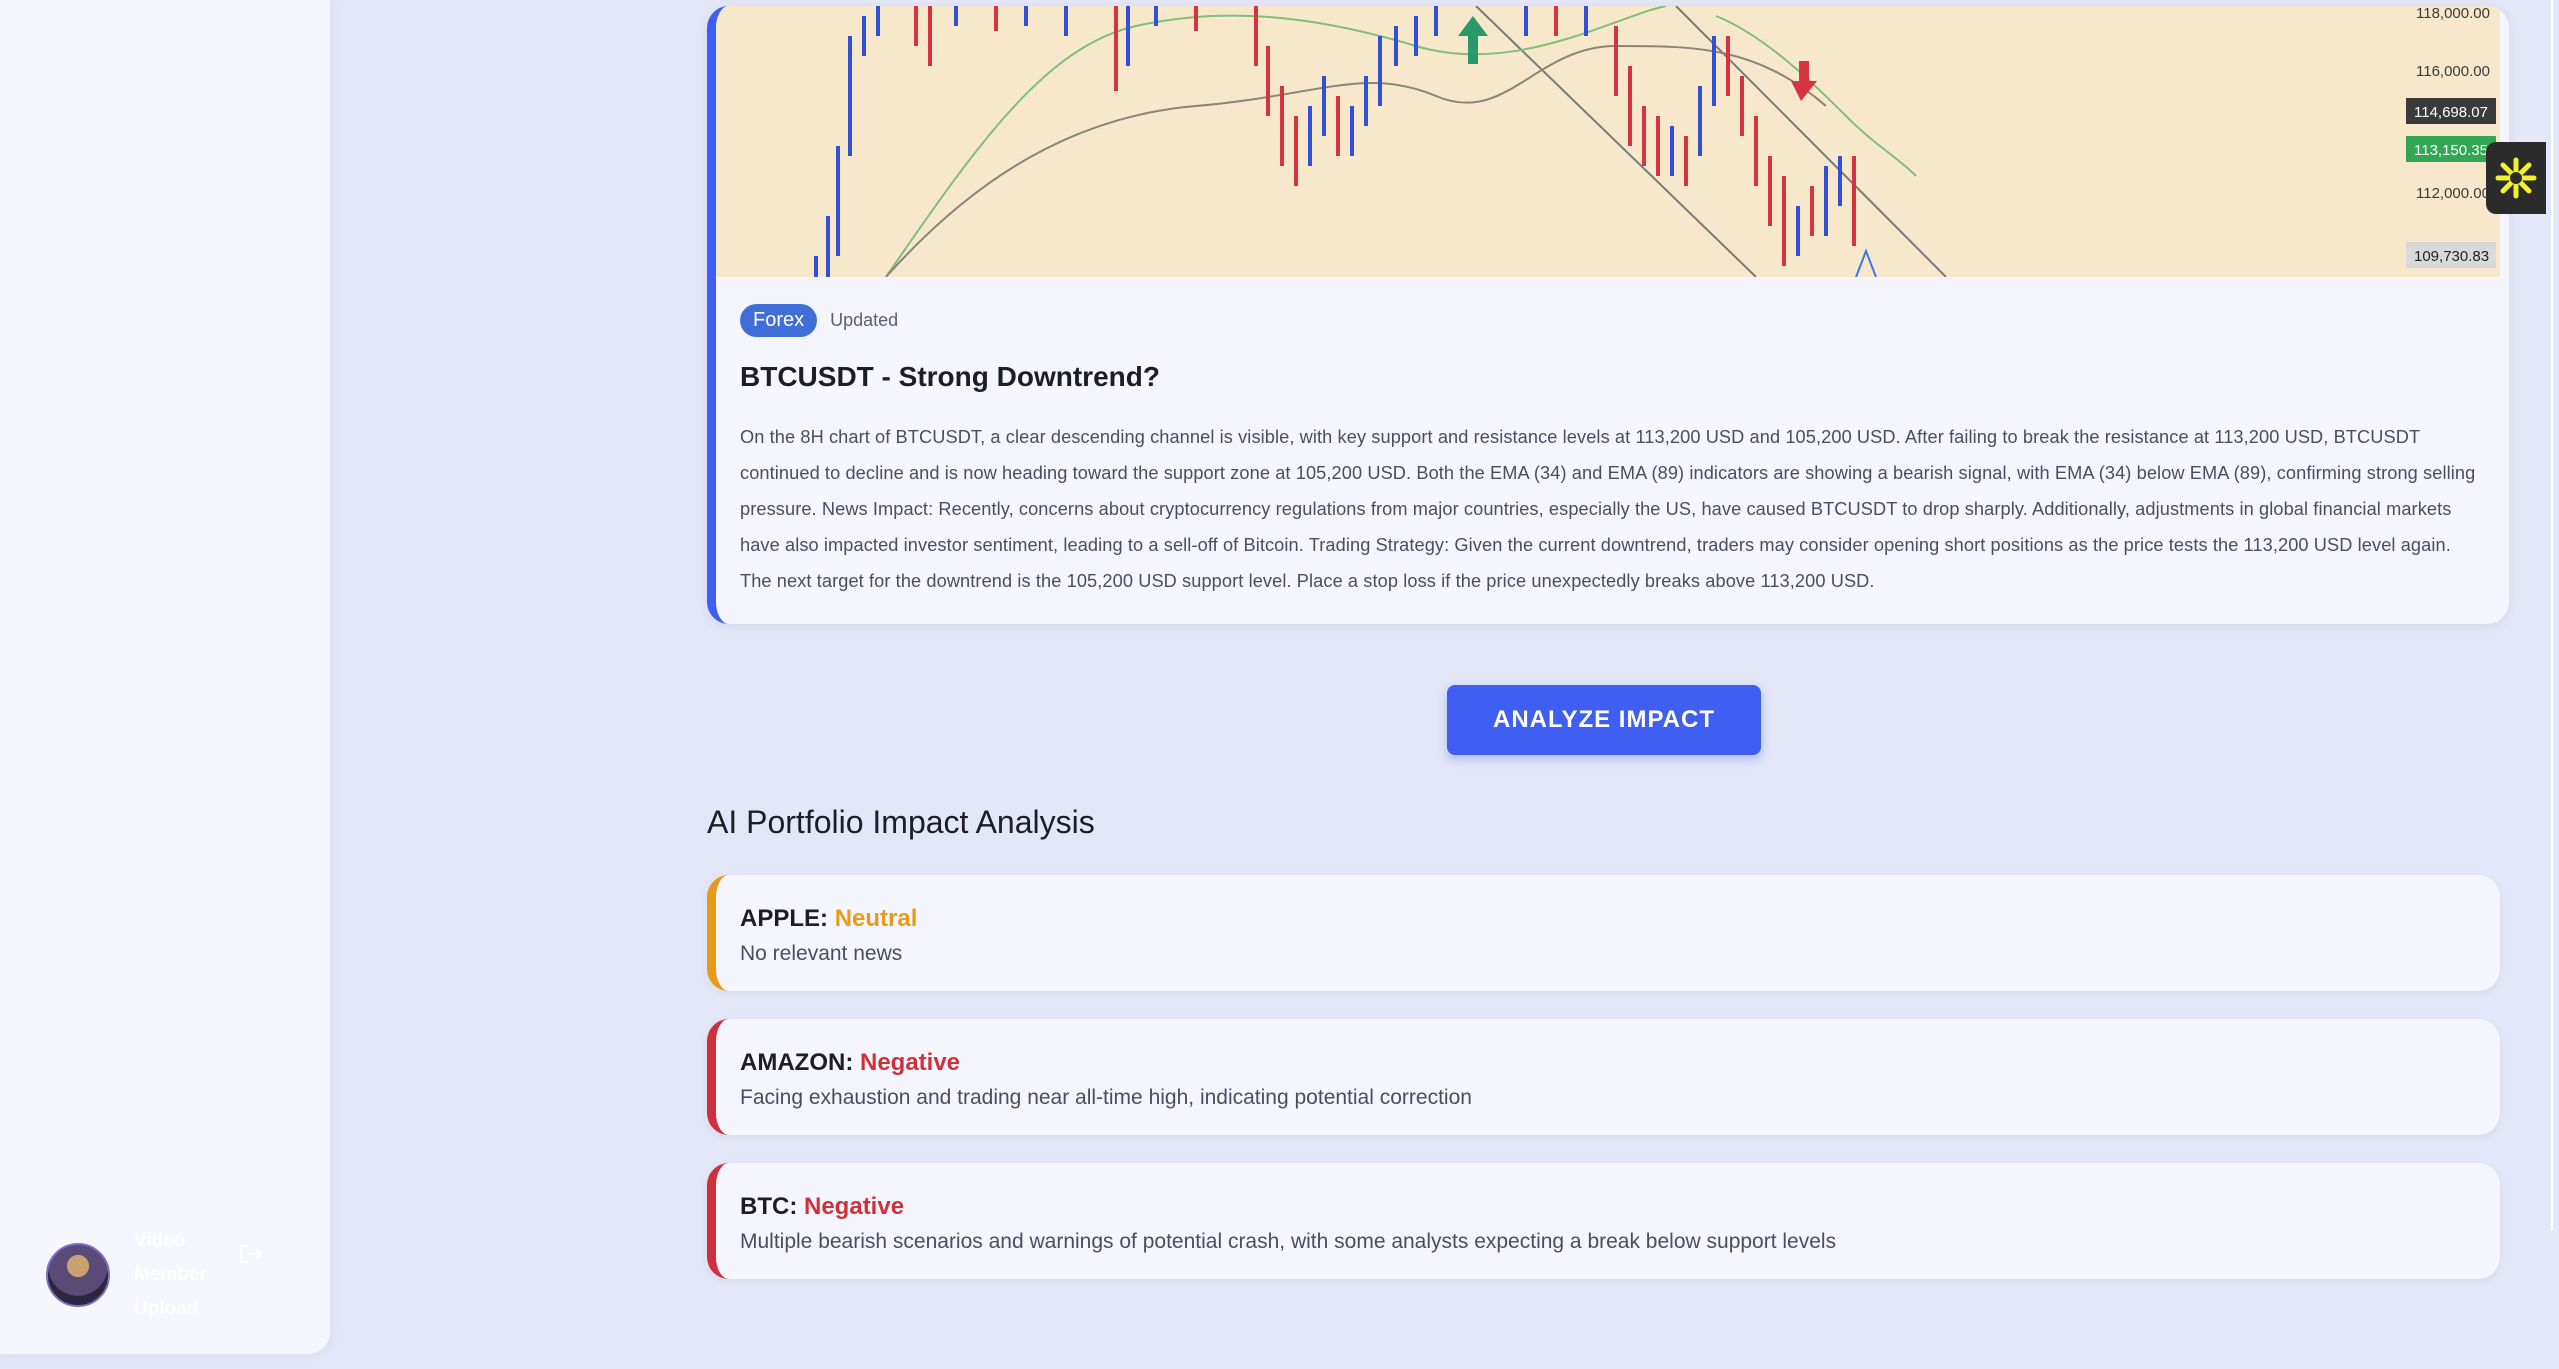 The image size is (2559, 1369). What do you see at coordinates (2451, 256) in the screenshot?
I see `price-label: 109,730.83` at bounding box center [2451, 256].